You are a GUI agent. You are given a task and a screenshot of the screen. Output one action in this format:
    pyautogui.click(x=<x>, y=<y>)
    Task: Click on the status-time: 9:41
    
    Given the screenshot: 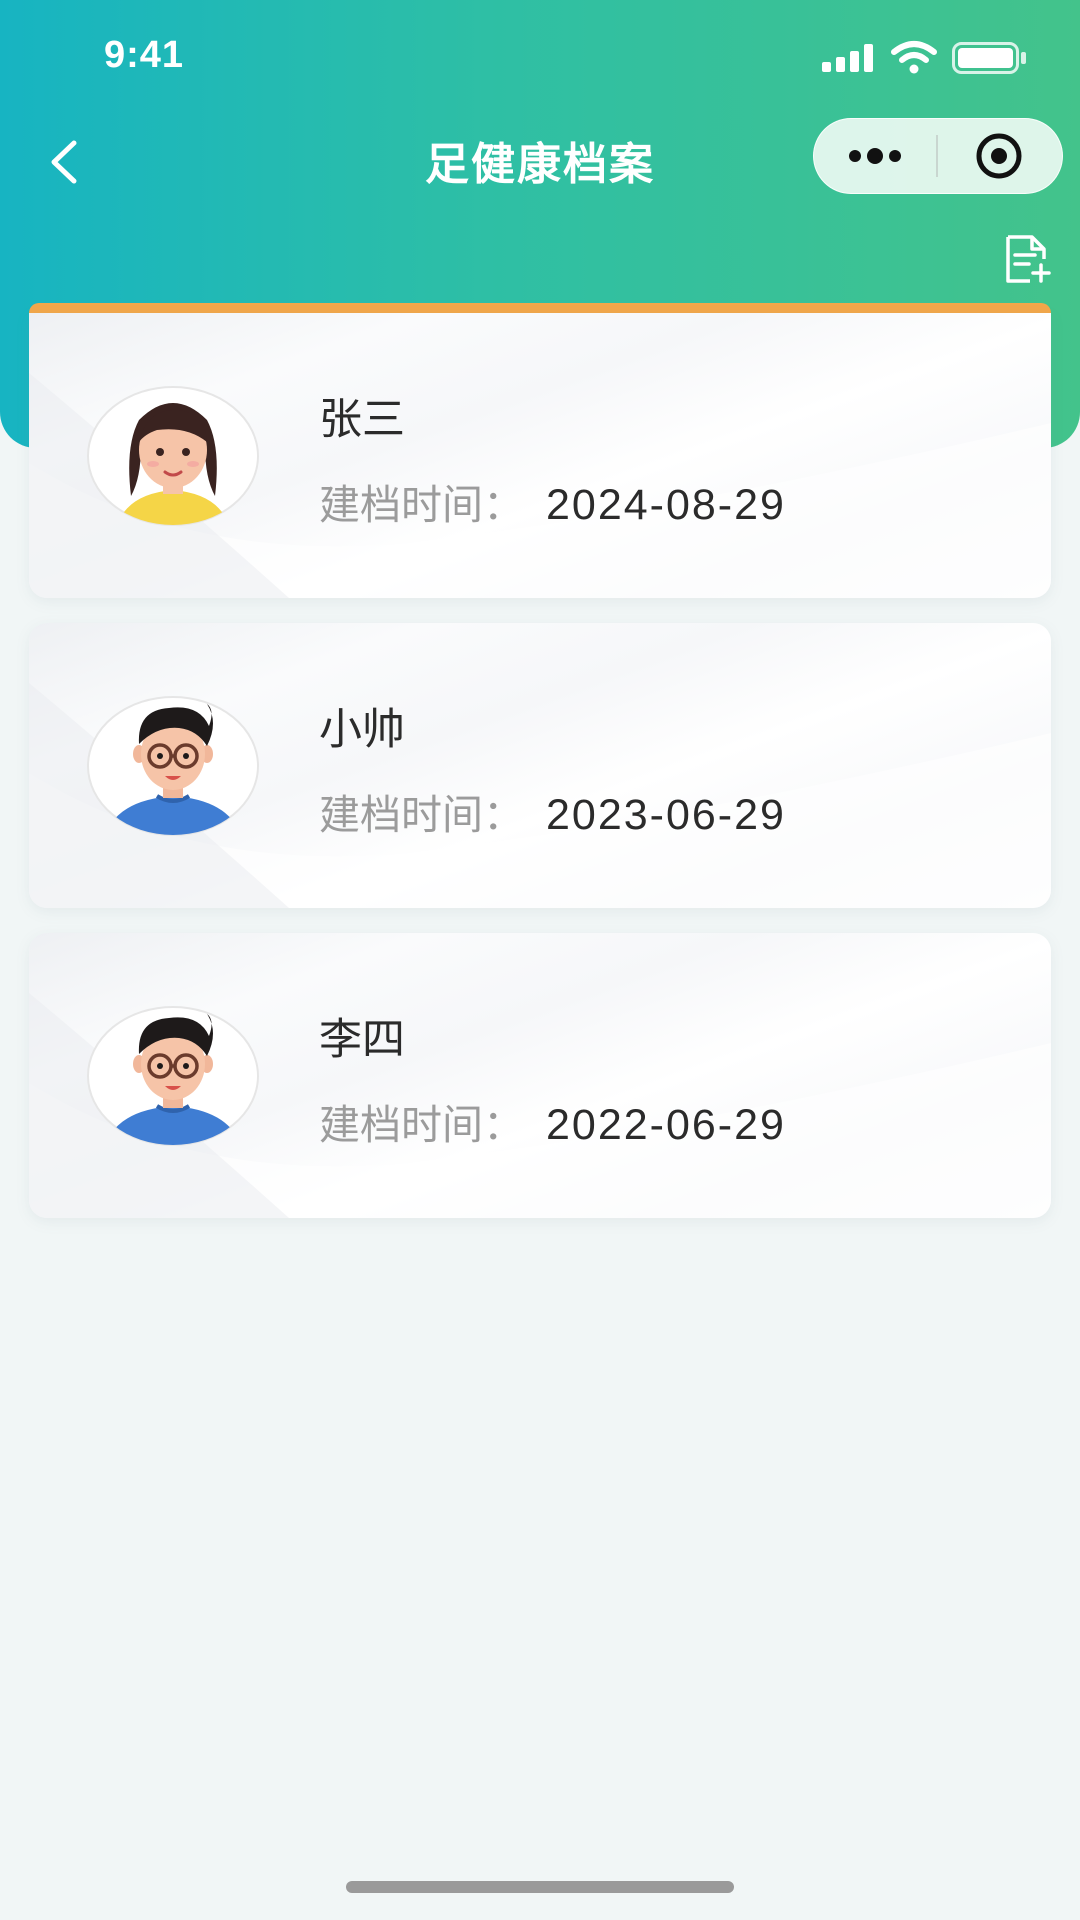 What is the action you would take?
    pyautogui.click(x=144, y=55)
    